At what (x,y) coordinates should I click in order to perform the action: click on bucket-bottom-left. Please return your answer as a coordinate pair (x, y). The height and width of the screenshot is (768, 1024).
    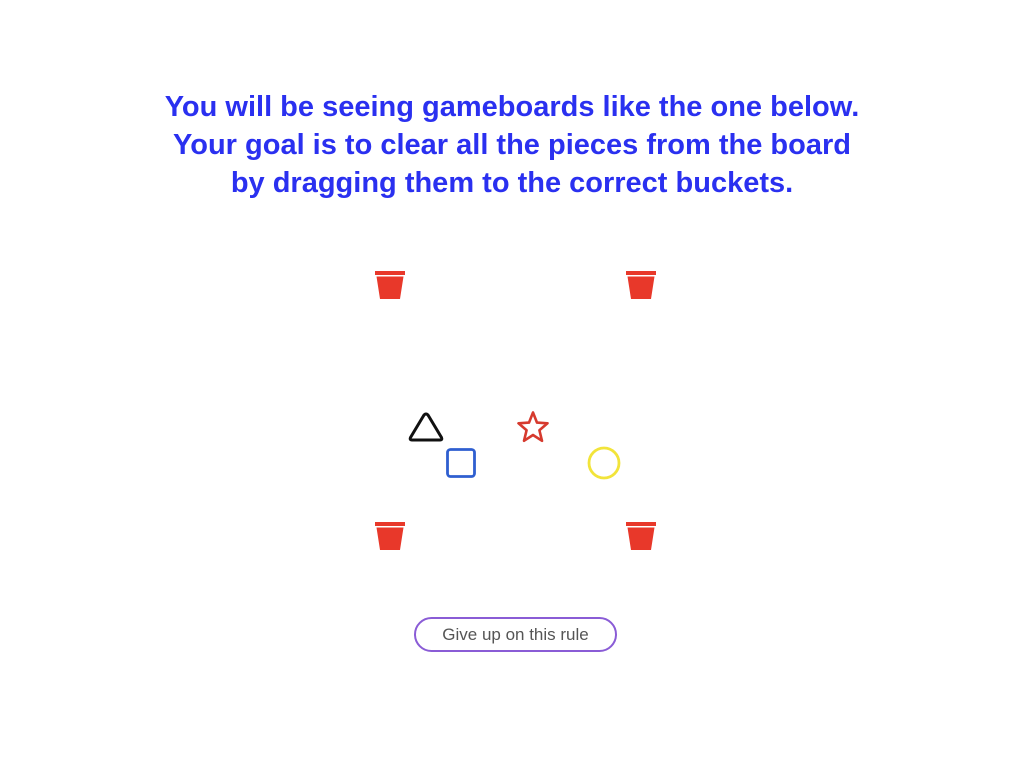
    Looking at the image, I should click on (390, 535).